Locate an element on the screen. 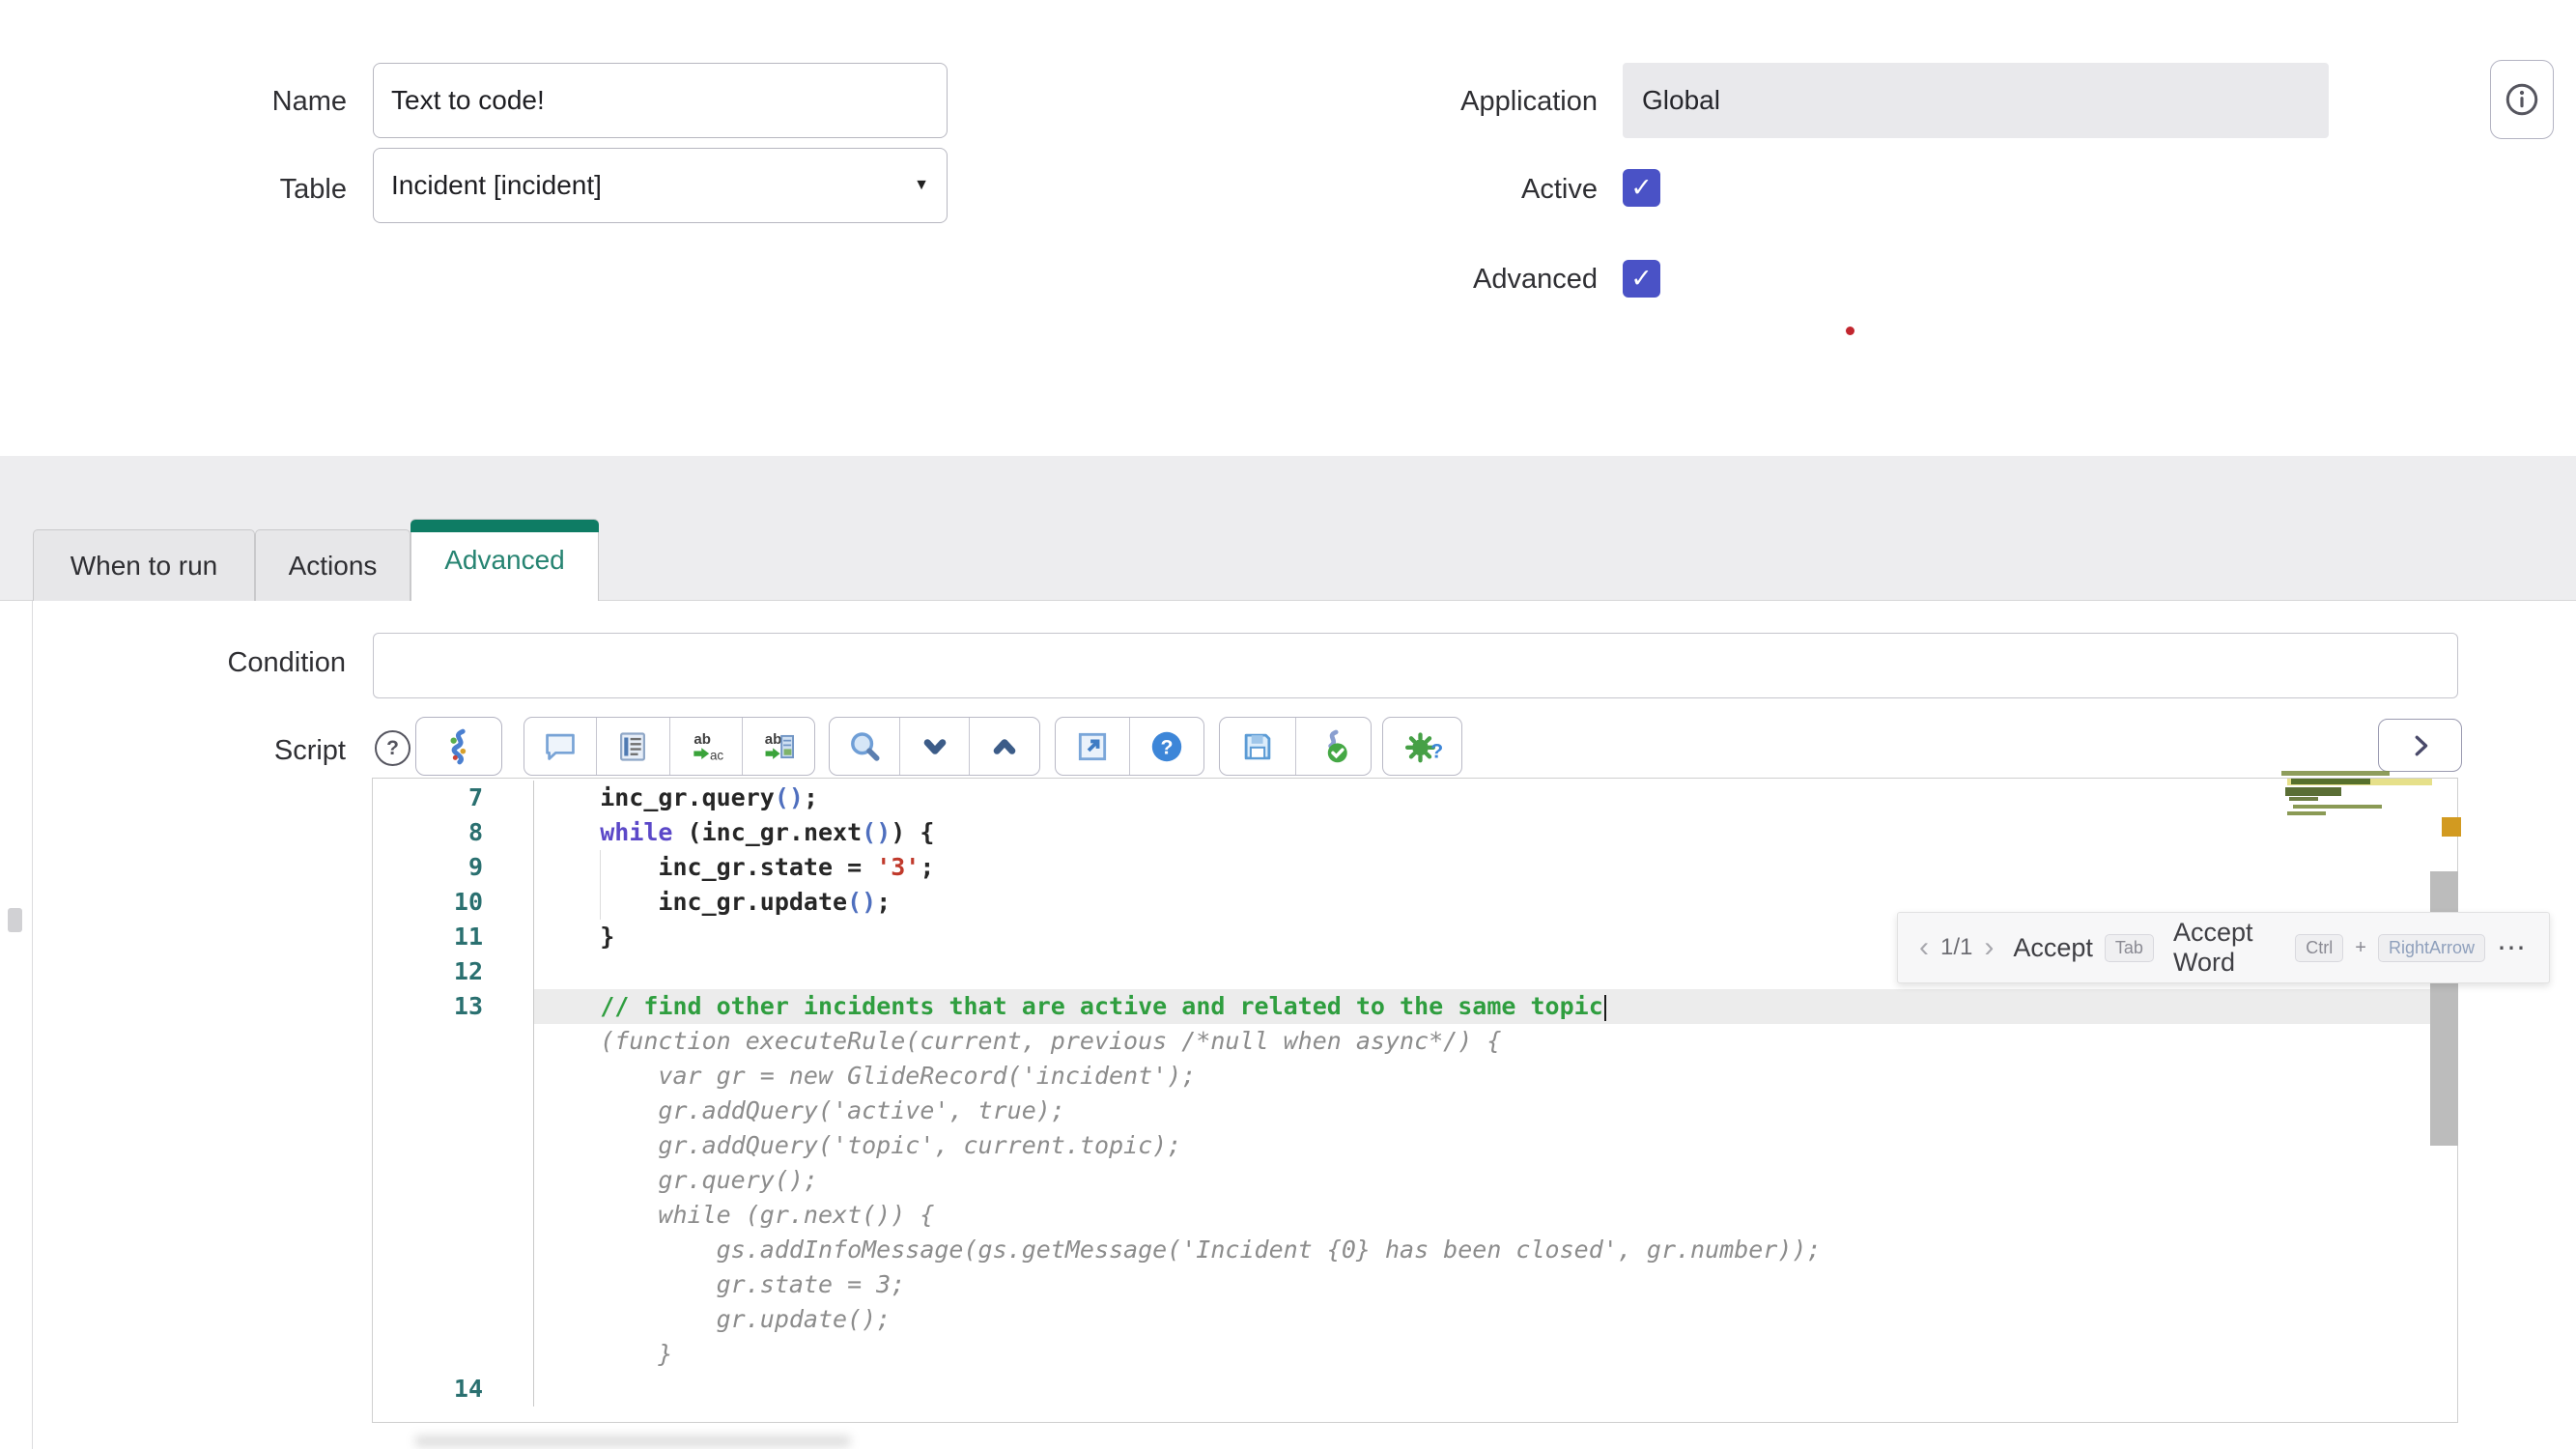  format-code-button is located at coordinates (632, 746).